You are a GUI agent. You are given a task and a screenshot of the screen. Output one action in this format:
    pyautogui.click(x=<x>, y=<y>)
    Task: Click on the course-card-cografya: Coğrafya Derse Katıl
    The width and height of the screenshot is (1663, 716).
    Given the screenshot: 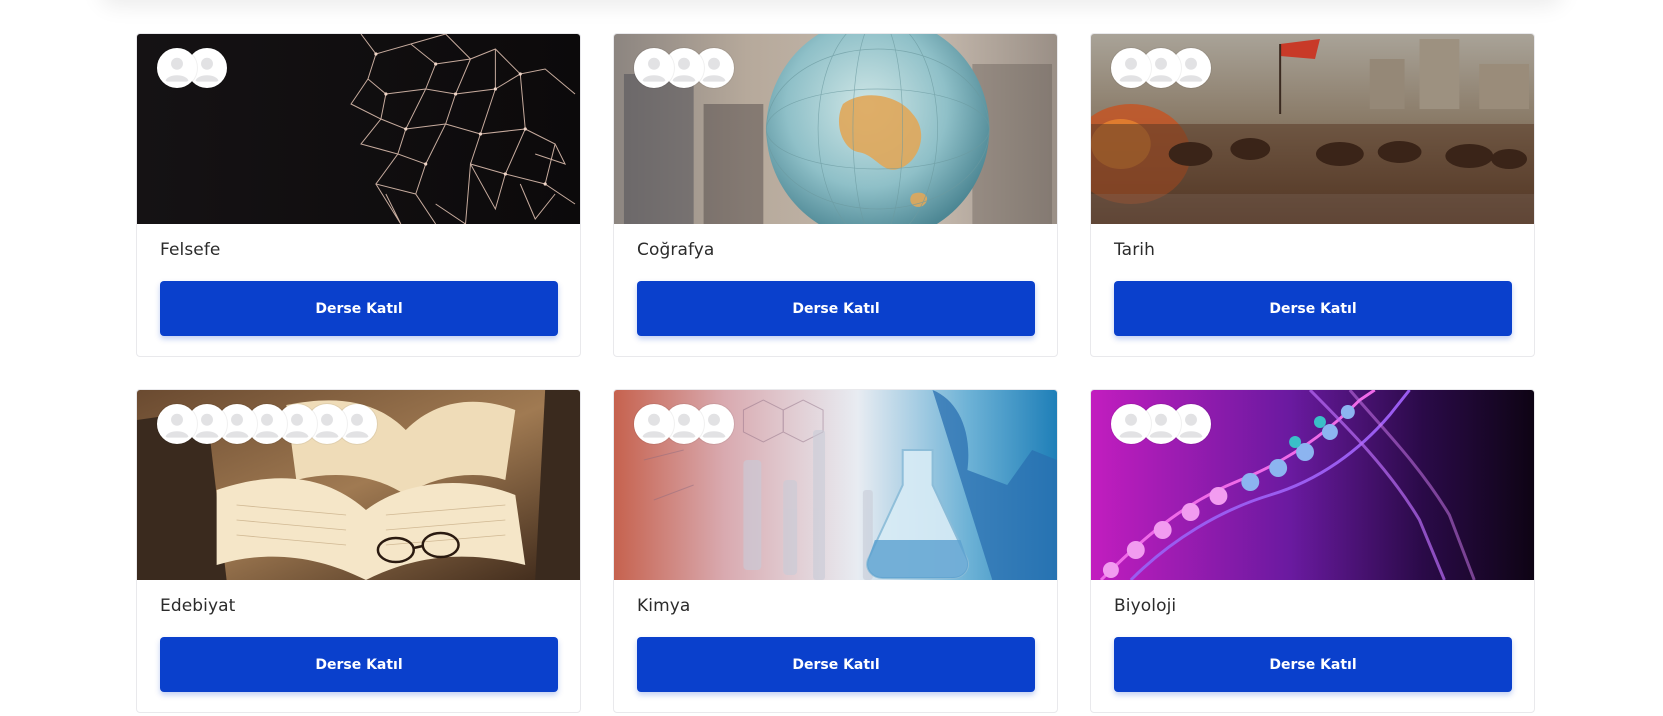 What is the action you would take?
    pyautogui.click(x=835, y=195)
    